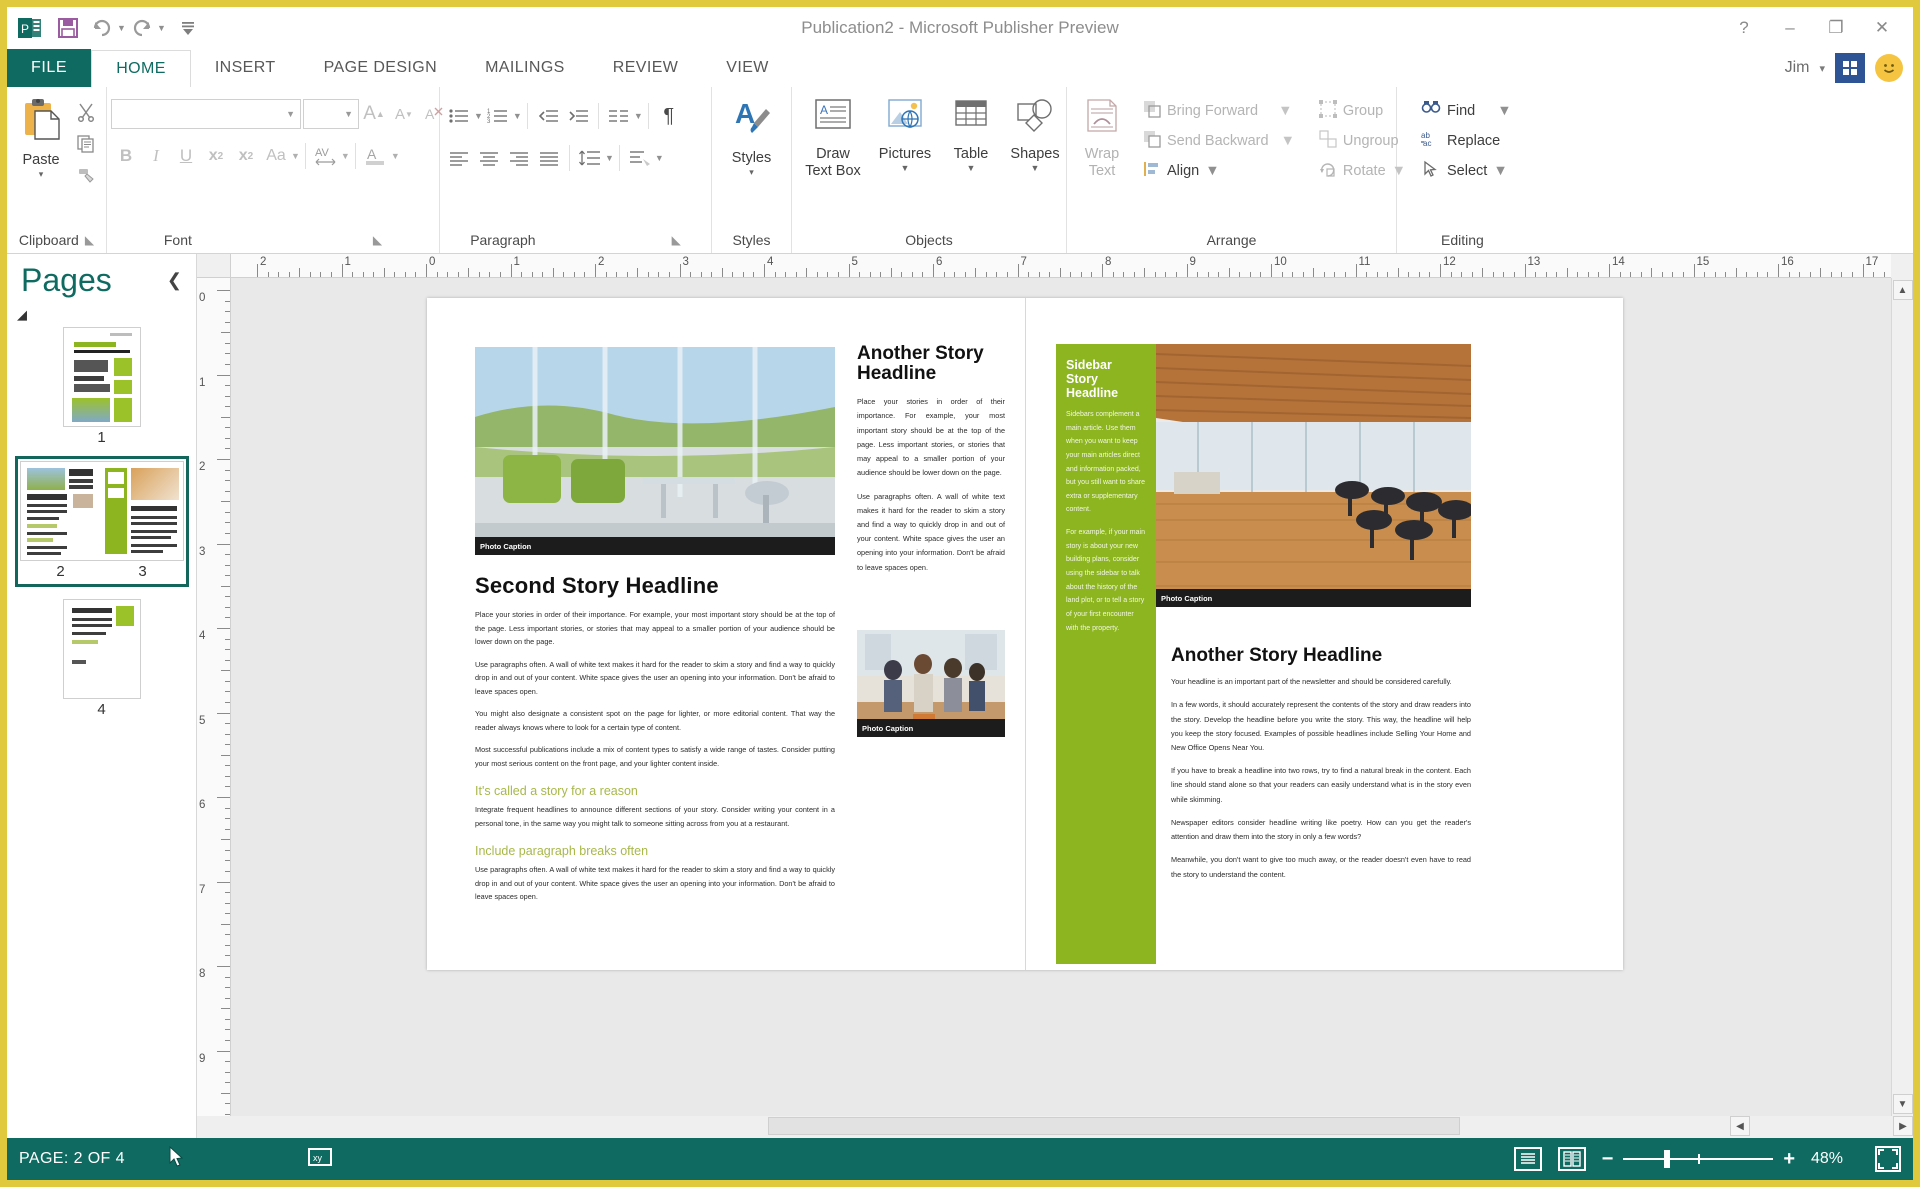 This screenshot has height=1187, width=1920. I want to click on copy-icon, so click(86, 144).